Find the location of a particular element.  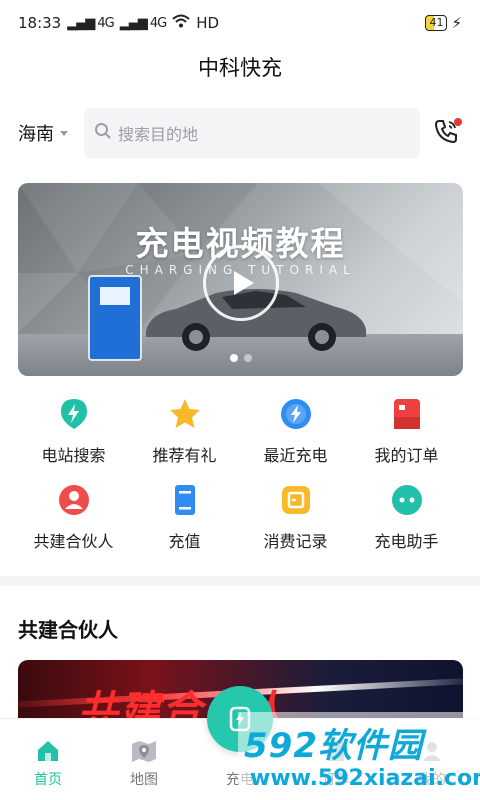

quick-action-charging-assistant: 充电助手 is located at coordinates (406, 521).